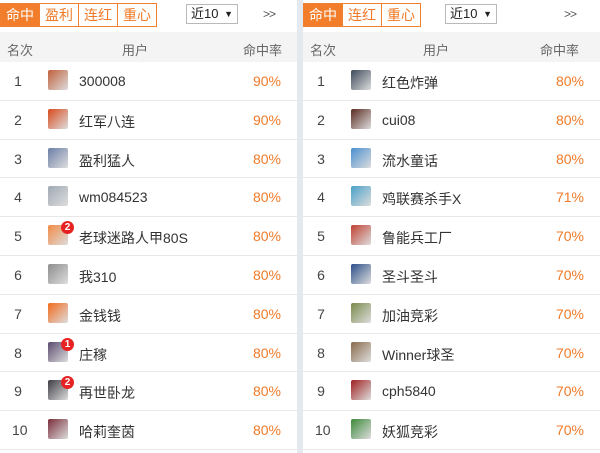 Image resolution: width=600 pixels, height=453 pixels. Describe the element at coordinates (97, 15) in the screenshot. I see `left-tab-streak: 连红` at that location.